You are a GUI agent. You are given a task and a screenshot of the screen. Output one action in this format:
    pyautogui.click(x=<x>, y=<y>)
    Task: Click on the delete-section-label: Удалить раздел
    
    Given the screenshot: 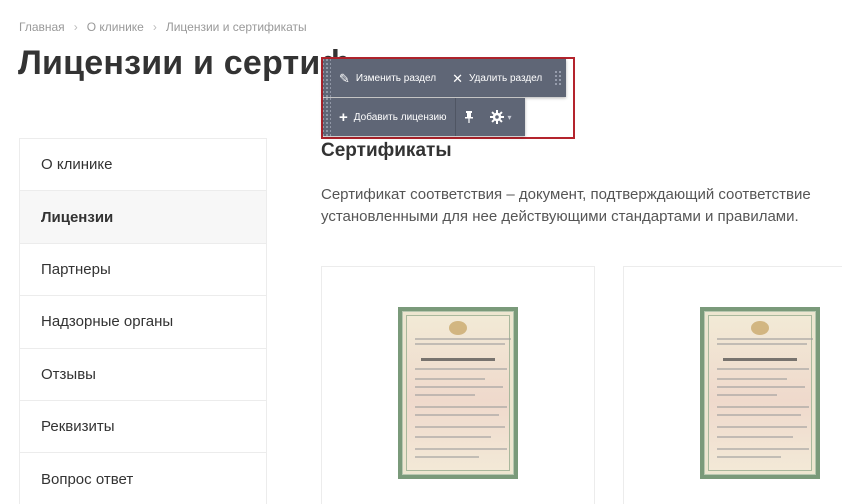 What is the action you would take?
    pyautogui.click(x=505, y=78)
    